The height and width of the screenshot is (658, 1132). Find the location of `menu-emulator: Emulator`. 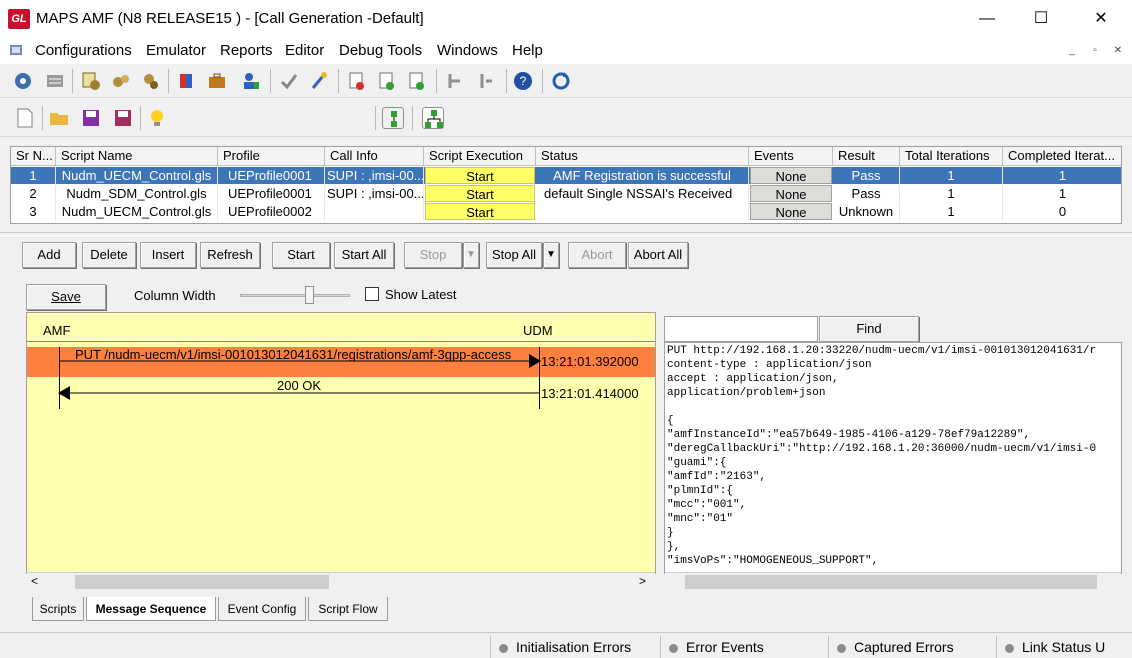

menu-emulator: Emulator is located at coordinates (176, 50).